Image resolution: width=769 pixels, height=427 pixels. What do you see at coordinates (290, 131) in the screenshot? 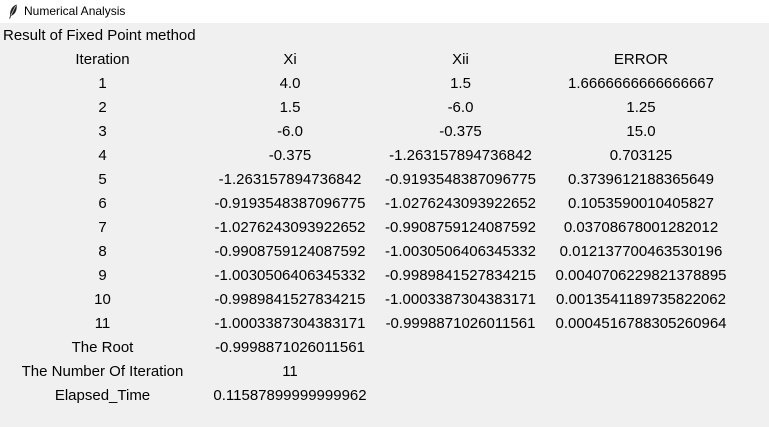
I see `xi-cell: -6.0` at bounding box center [290, 131].